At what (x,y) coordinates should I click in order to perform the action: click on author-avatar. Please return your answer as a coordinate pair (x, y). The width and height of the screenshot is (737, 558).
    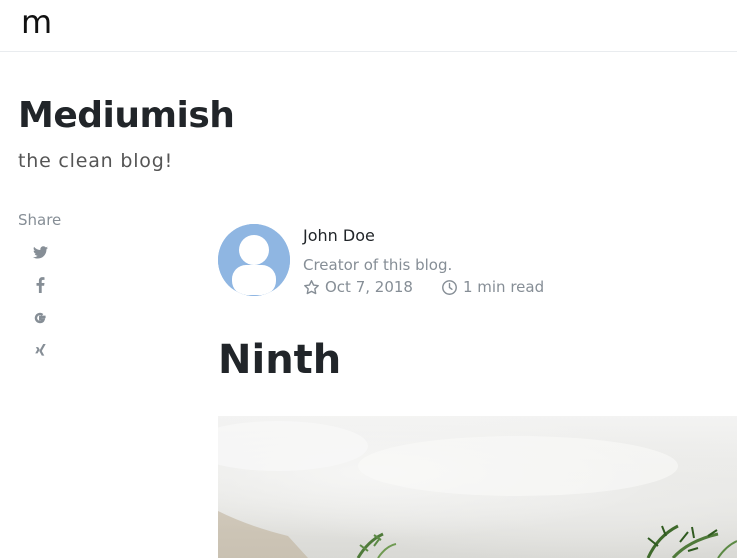
    Looking at the image, I should click on (254, 260).